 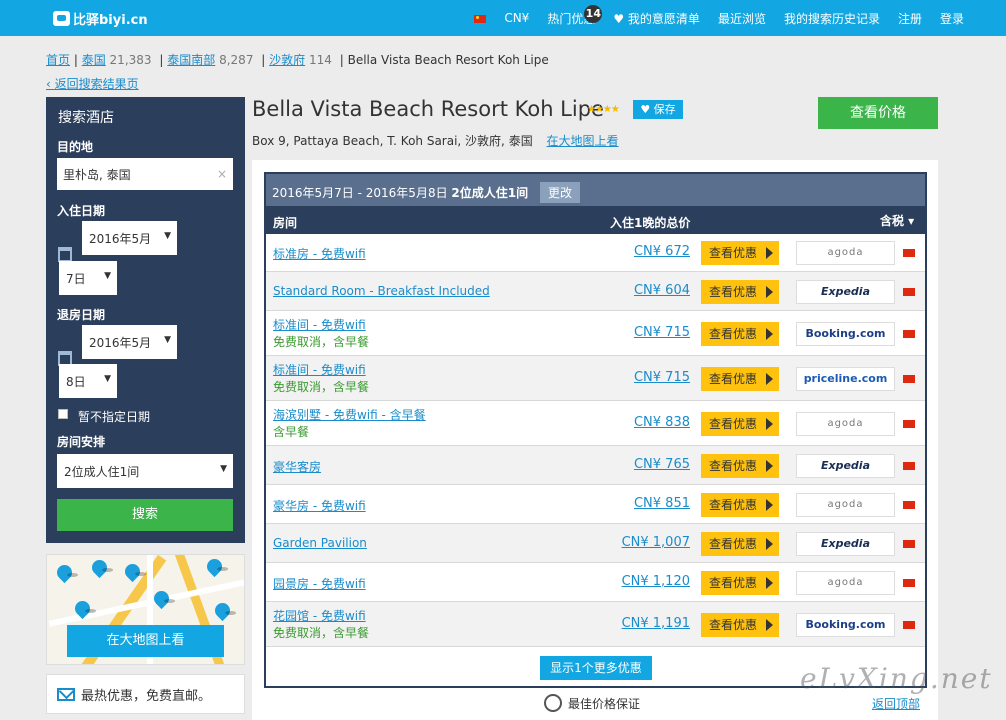 I want to click on room-name-link: 园景房 - 免费wifi, so click(x=319, y=584).